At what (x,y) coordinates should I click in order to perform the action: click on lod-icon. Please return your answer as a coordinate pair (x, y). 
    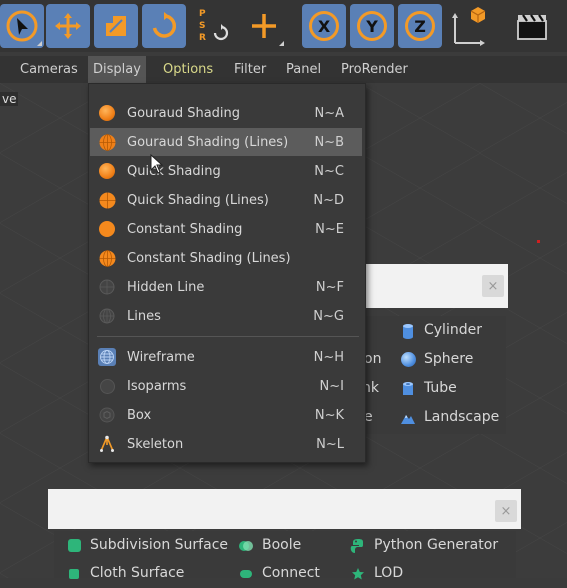
    Looking at the image, I should click on (358, 574).